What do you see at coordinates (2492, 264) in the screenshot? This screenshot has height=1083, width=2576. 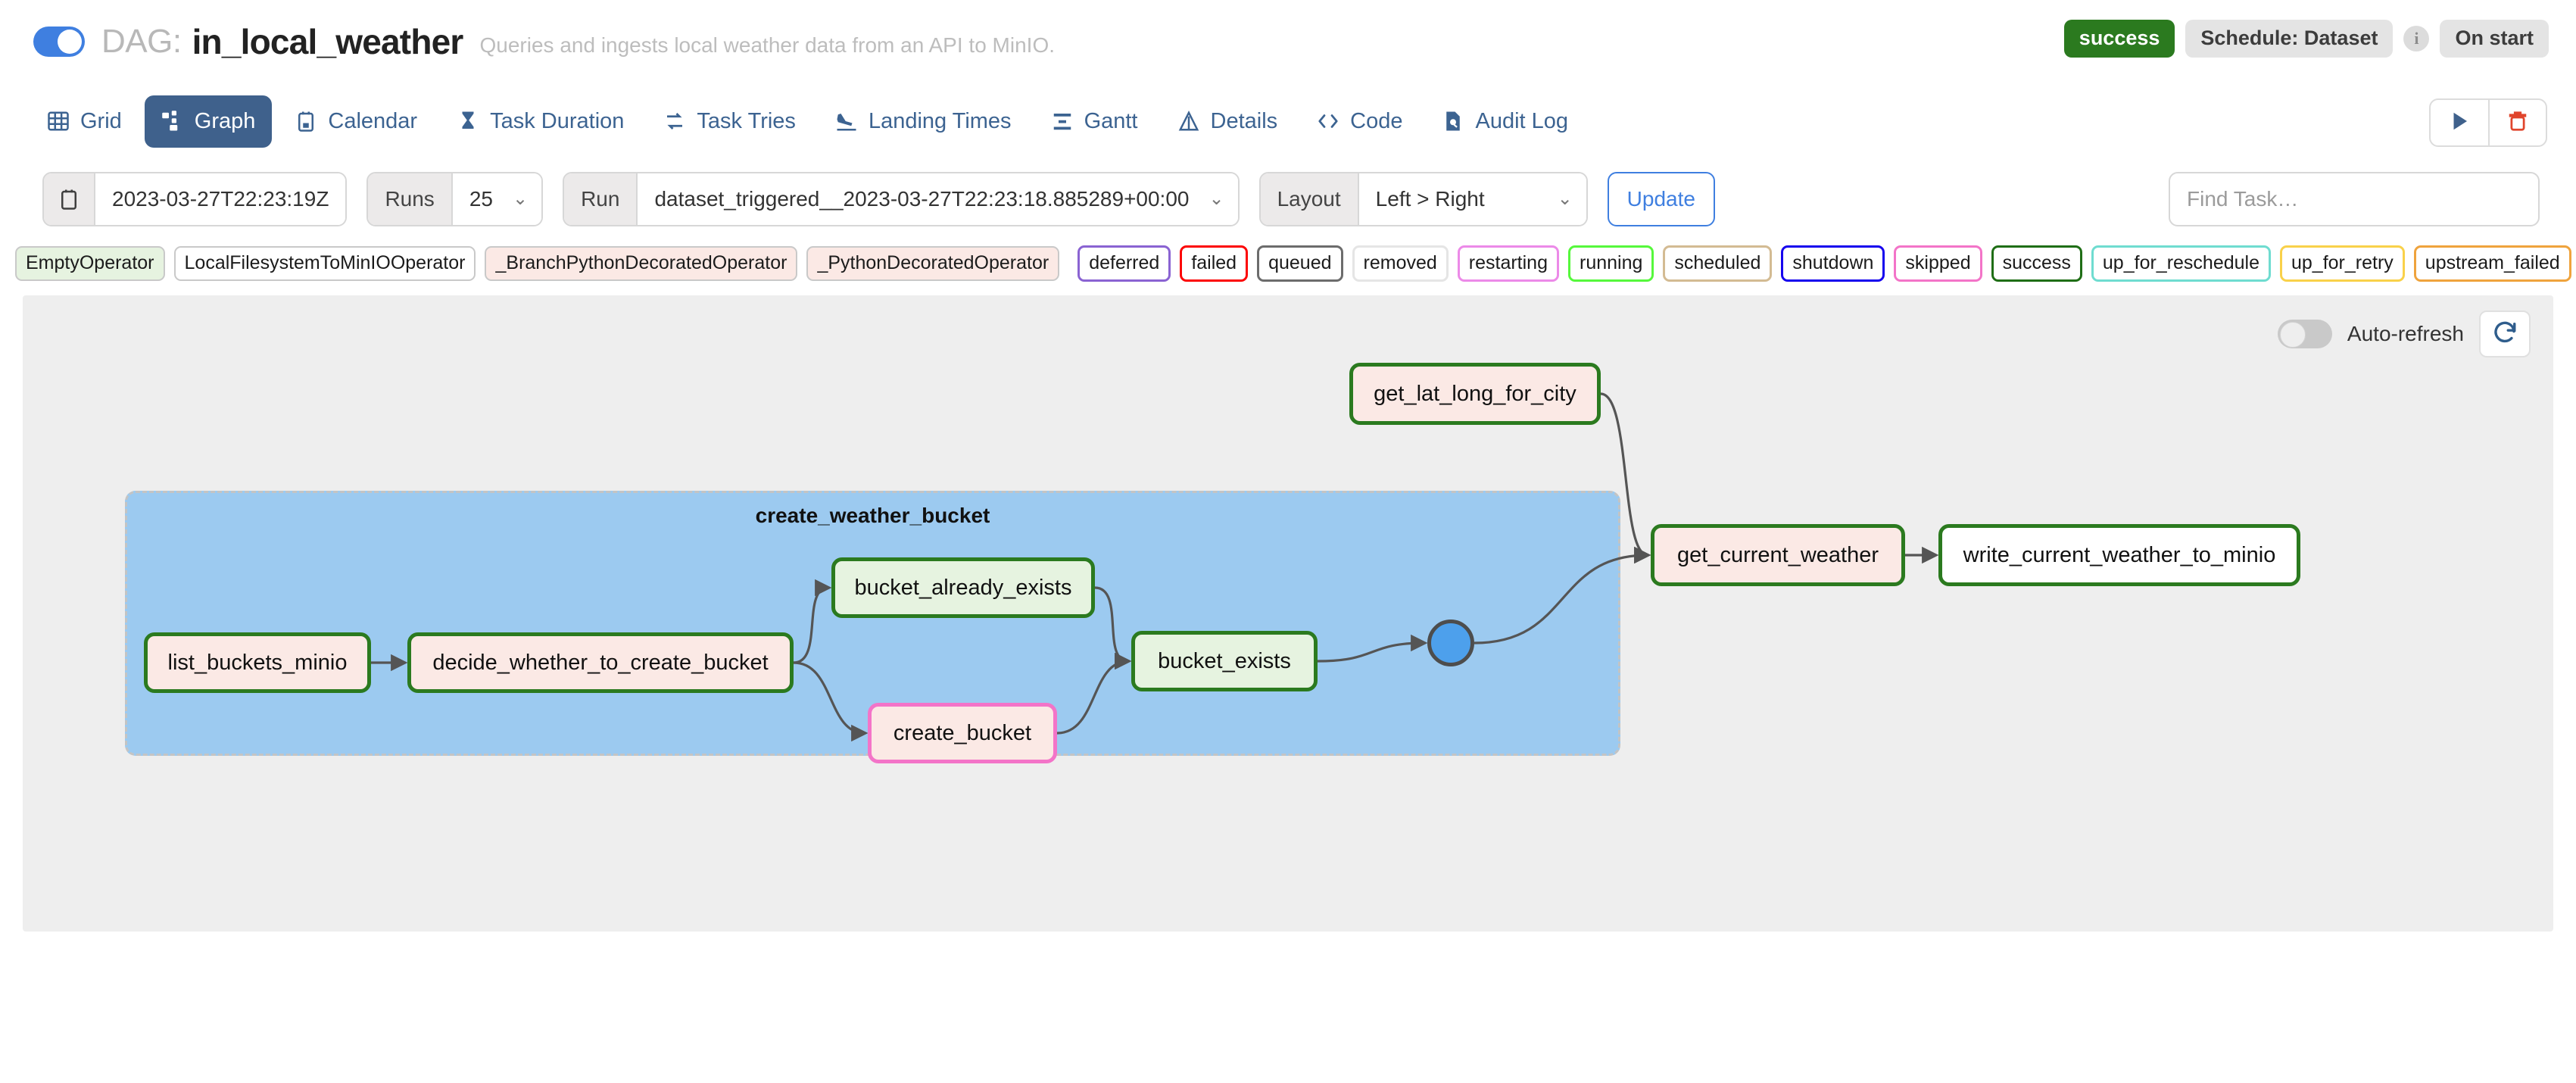 I see `legend-status-upstream_failed: upstream_failed` at bounding box center [2492, 264].